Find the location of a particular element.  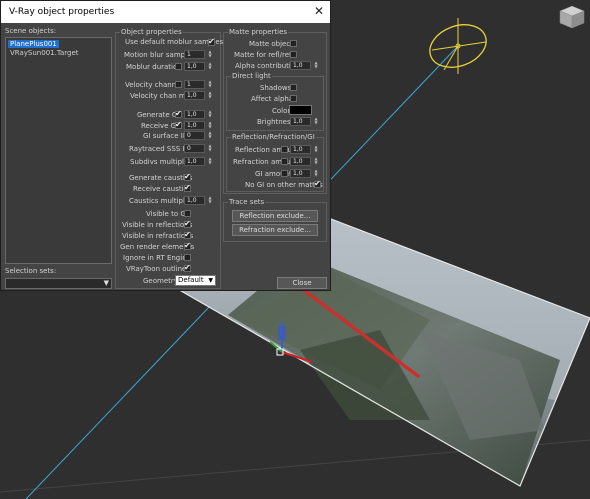

vraytoon-outlines-label: VRayToon outlines is located at coordinates (158, 269).